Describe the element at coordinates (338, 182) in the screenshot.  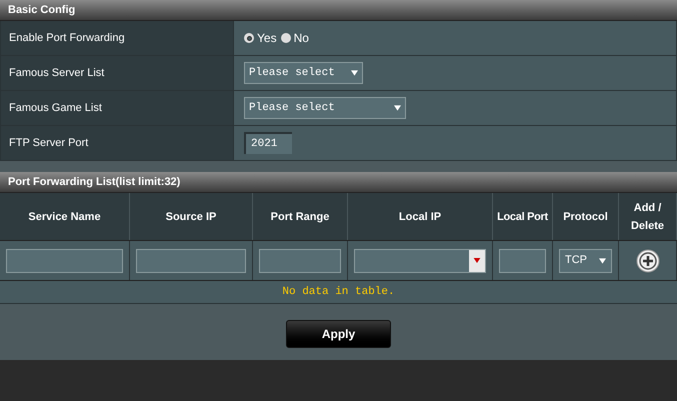
I see `section-header: Port Forwarding List(list limit:32)` at that location.